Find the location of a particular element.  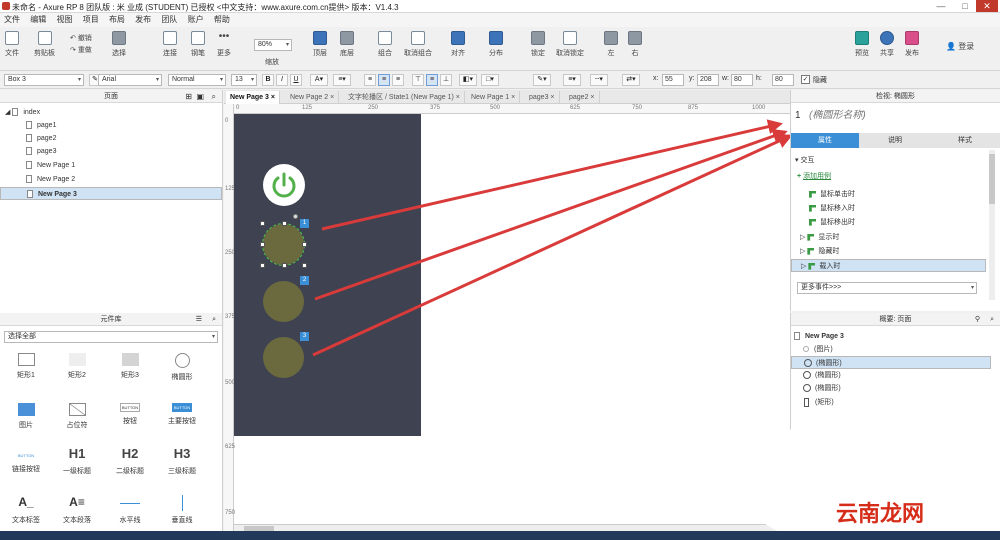

event-onclick: 鼠标单击时 is located at coordinates (888, 194).